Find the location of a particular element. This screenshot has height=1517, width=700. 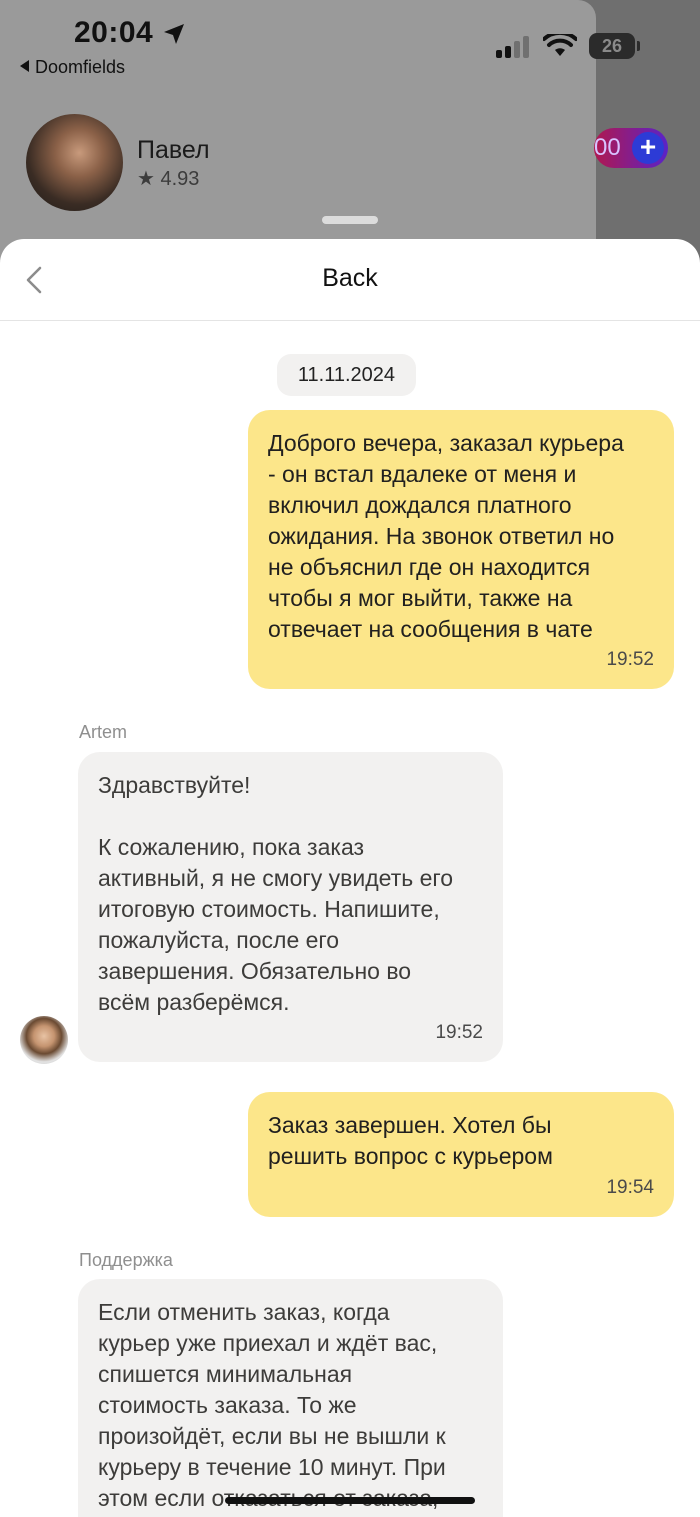

plus-icon: + is located at coordinates (648, 148).